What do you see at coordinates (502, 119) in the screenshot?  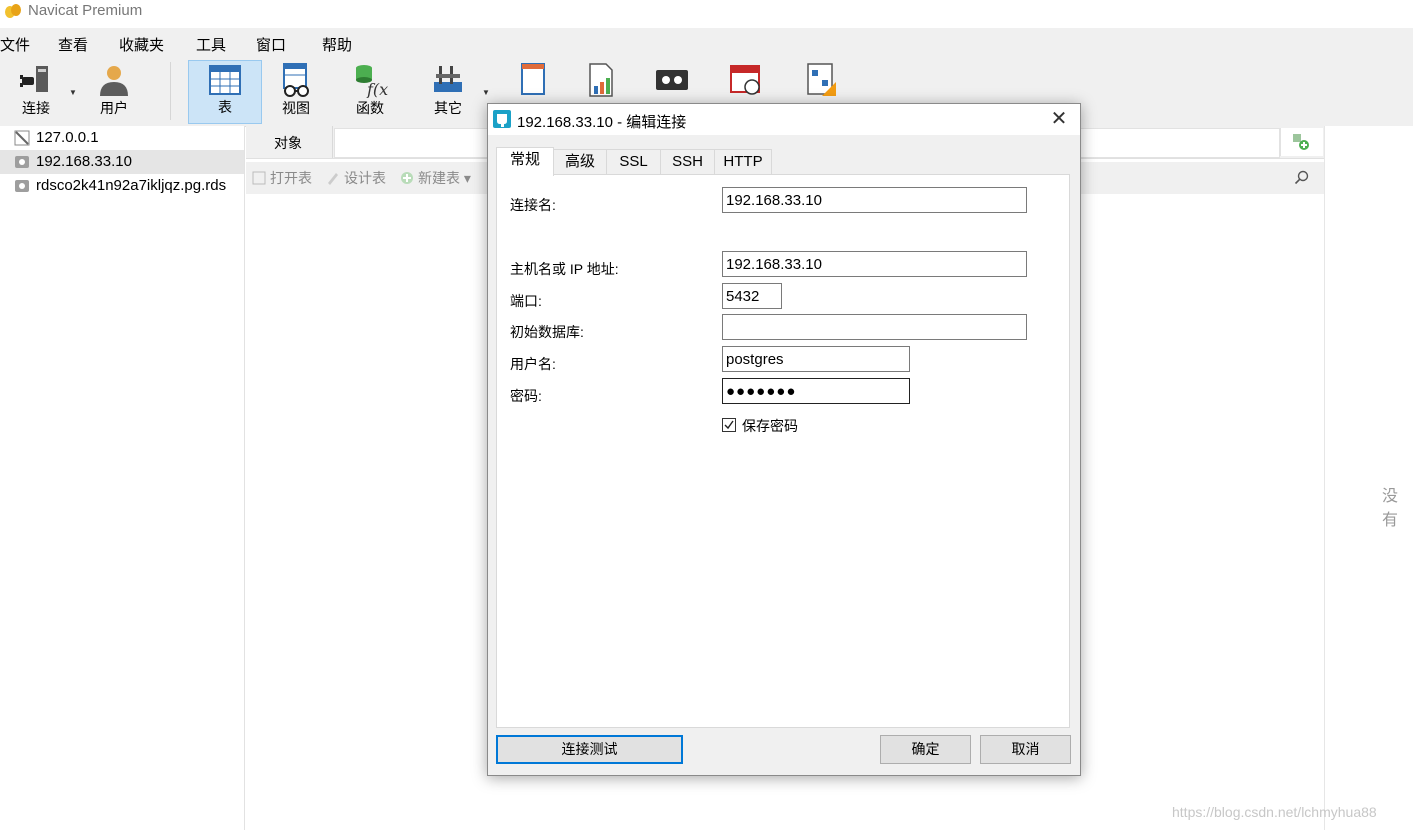 I see `postgresql-elephant-icon` at bounding box center [502, 119].